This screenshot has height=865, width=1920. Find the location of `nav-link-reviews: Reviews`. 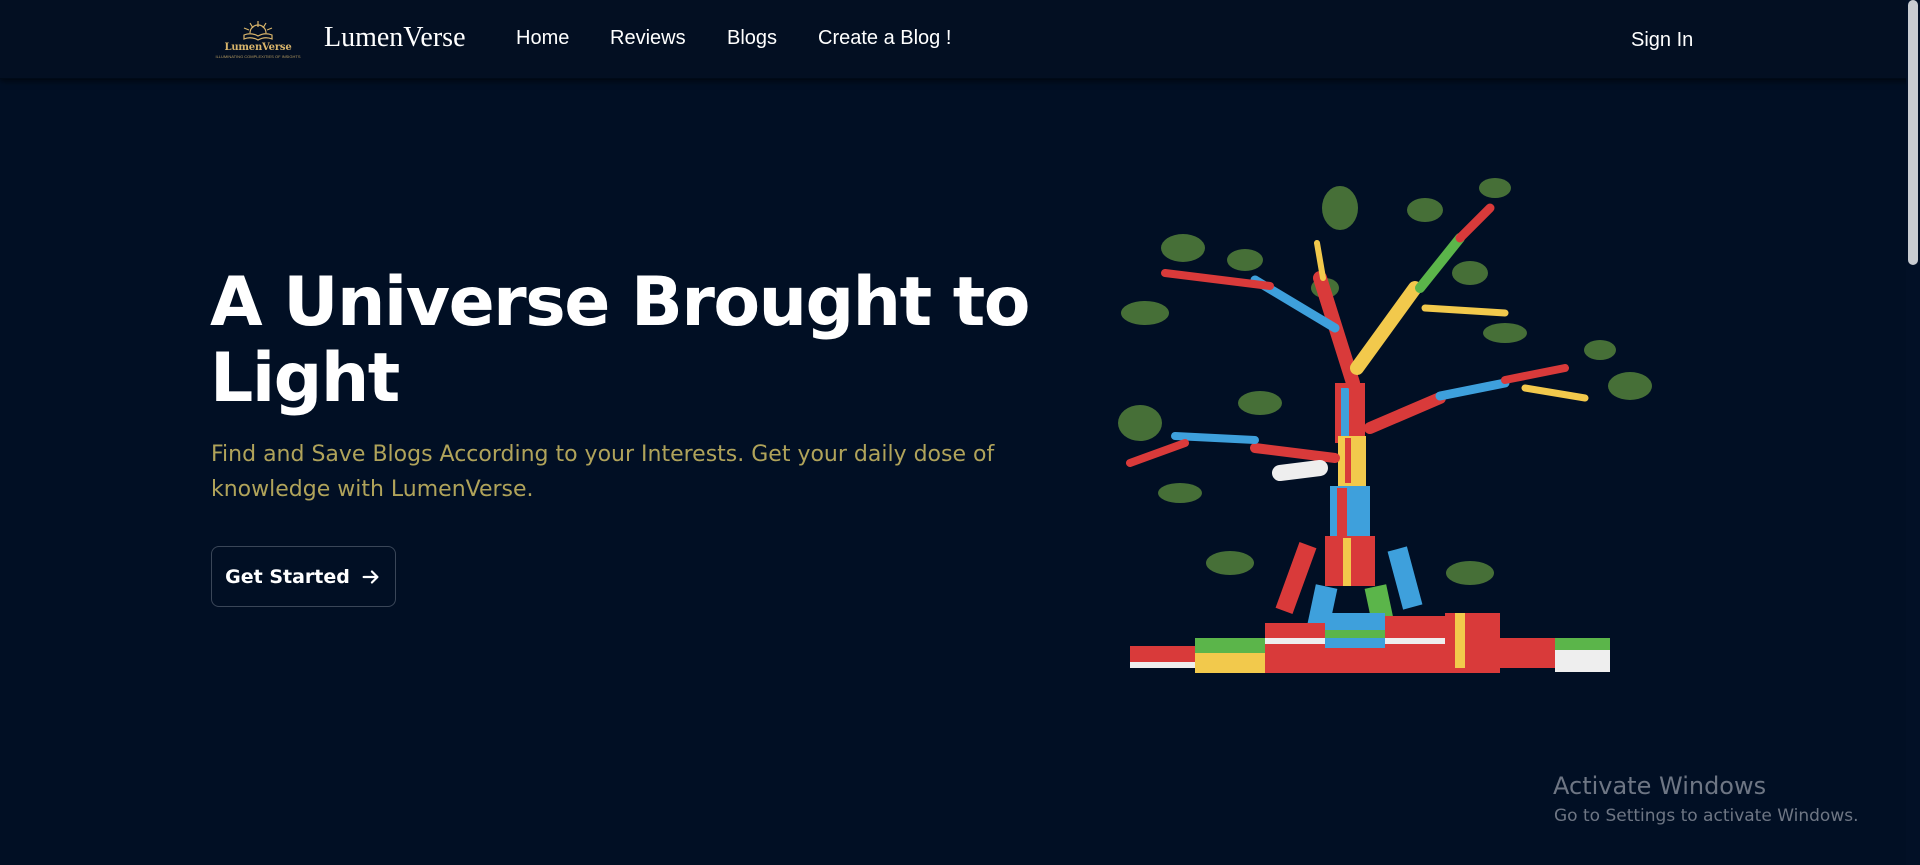

nav-link-reviews: Reviews is located at coordinates (648, 38).